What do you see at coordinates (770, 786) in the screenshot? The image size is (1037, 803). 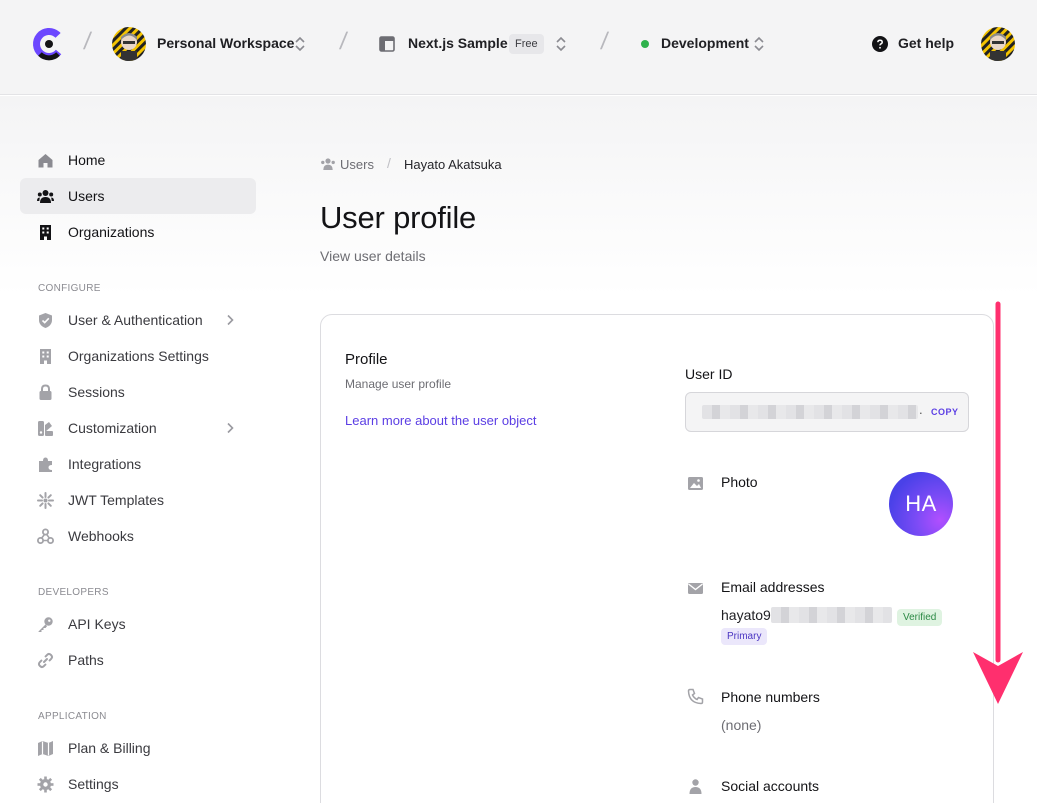 I see `social-accounts-label: Social accounts` at bounding box center [770, 786].